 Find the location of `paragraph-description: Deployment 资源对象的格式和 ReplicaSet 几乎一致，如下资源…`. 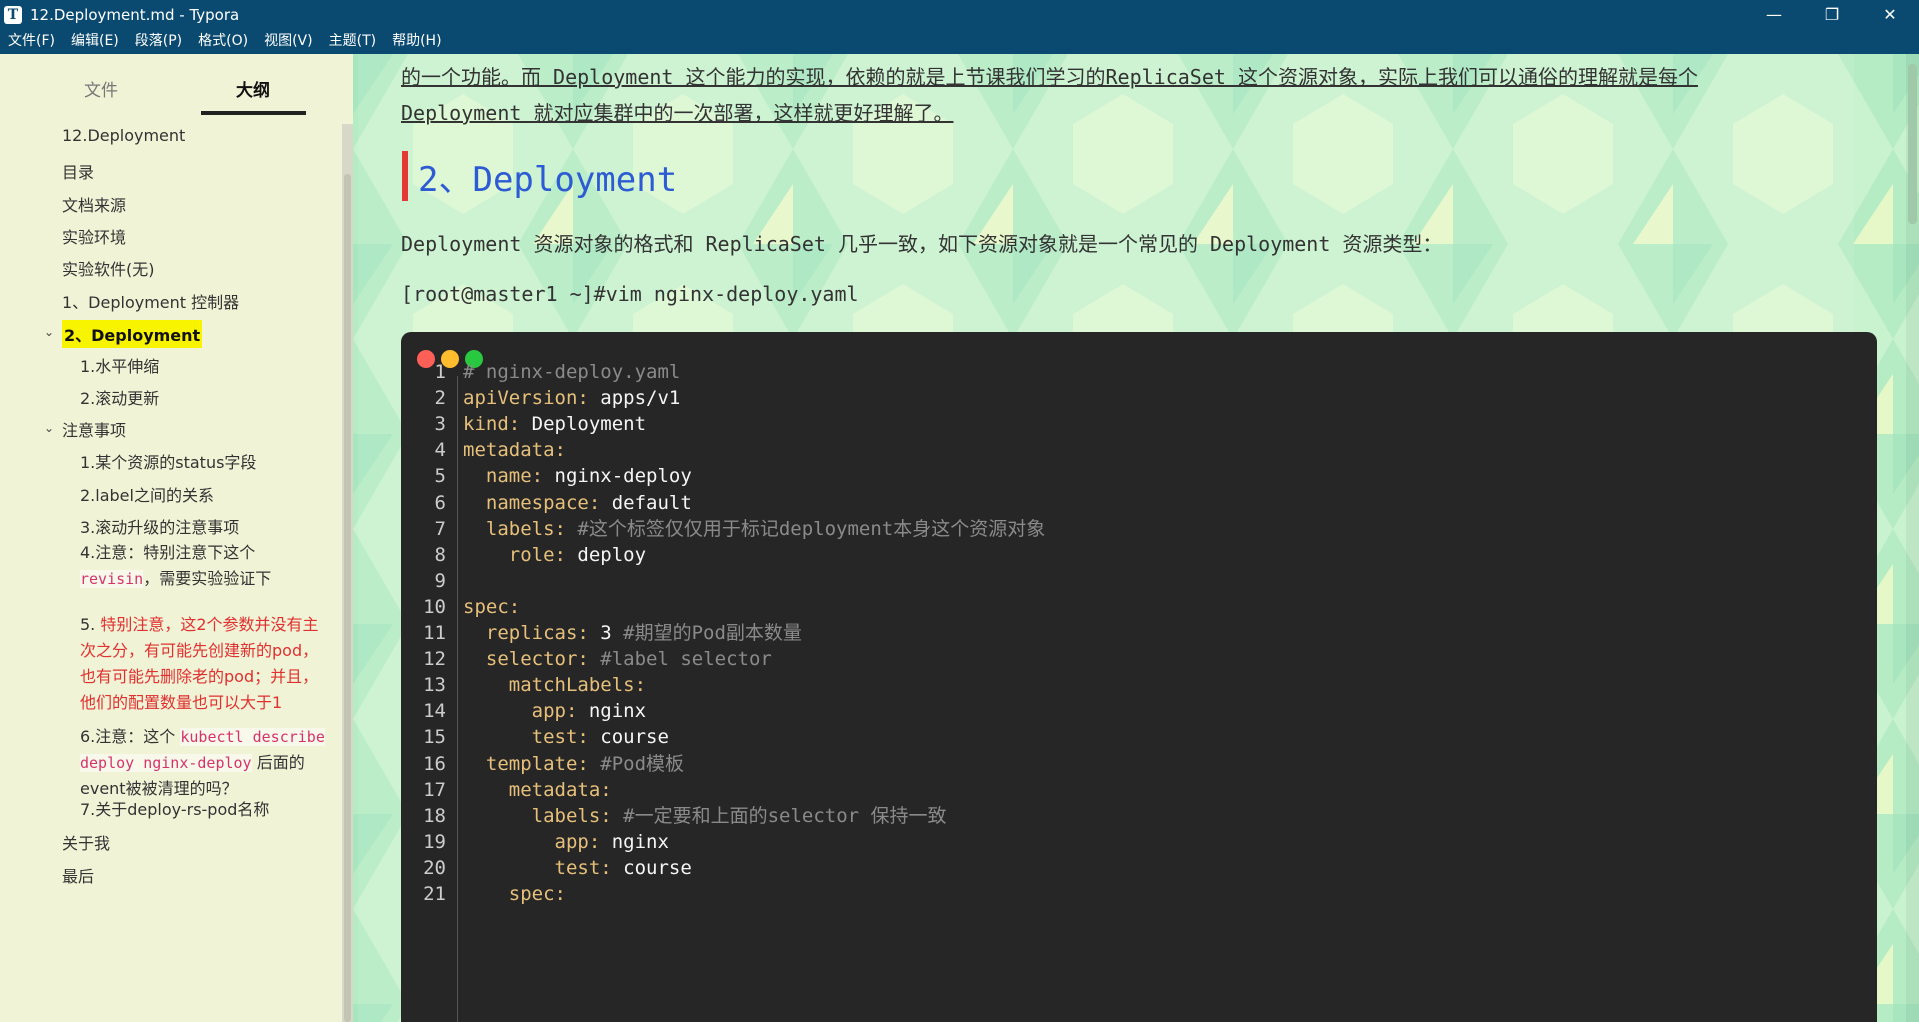

paragraph-description: Deployment 资源对象的格式和 ReplicaSet 几乎一致，如下资源… is located at coordinates (922, 244).